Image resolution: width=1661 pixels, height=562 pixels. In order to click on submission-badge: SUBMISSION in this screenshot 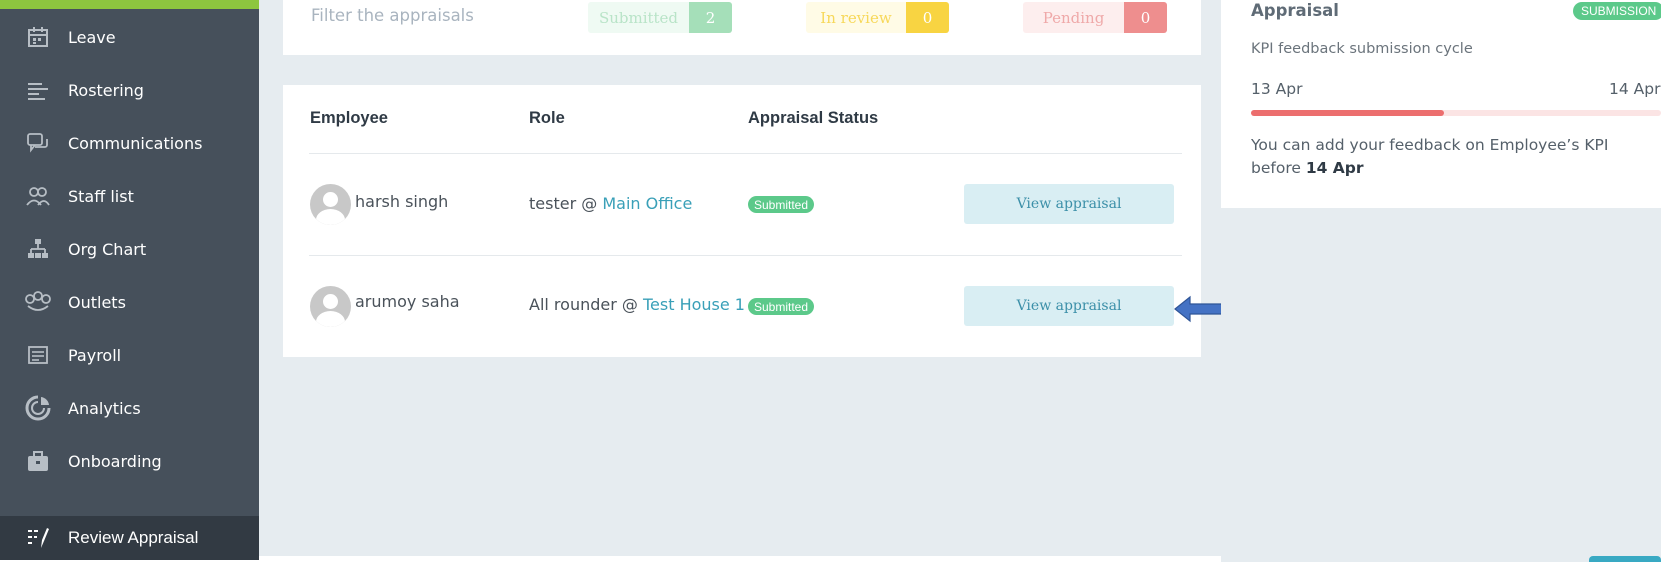, I will do `click(1617, 11)`.